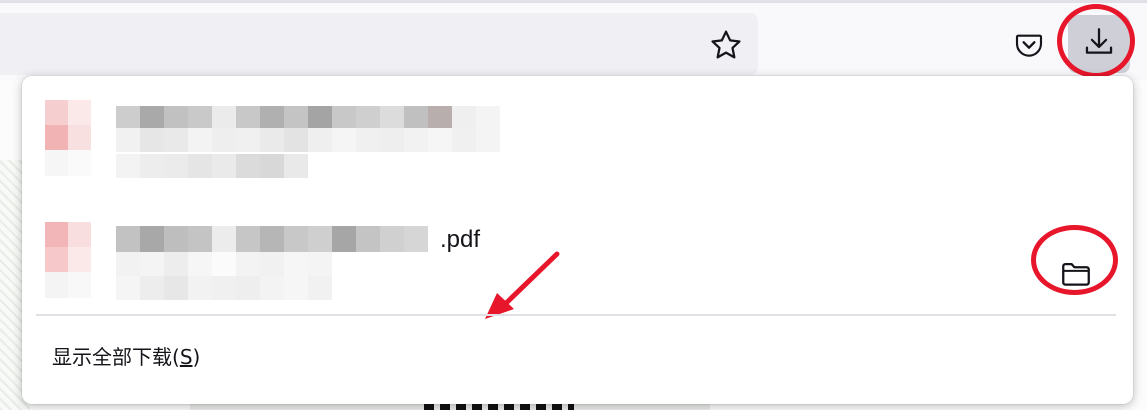 The image size is (1147, 410). Describe the element at coordinates (1074, 260) in the screenshot. I see `annotation-circle-folder` at that location.